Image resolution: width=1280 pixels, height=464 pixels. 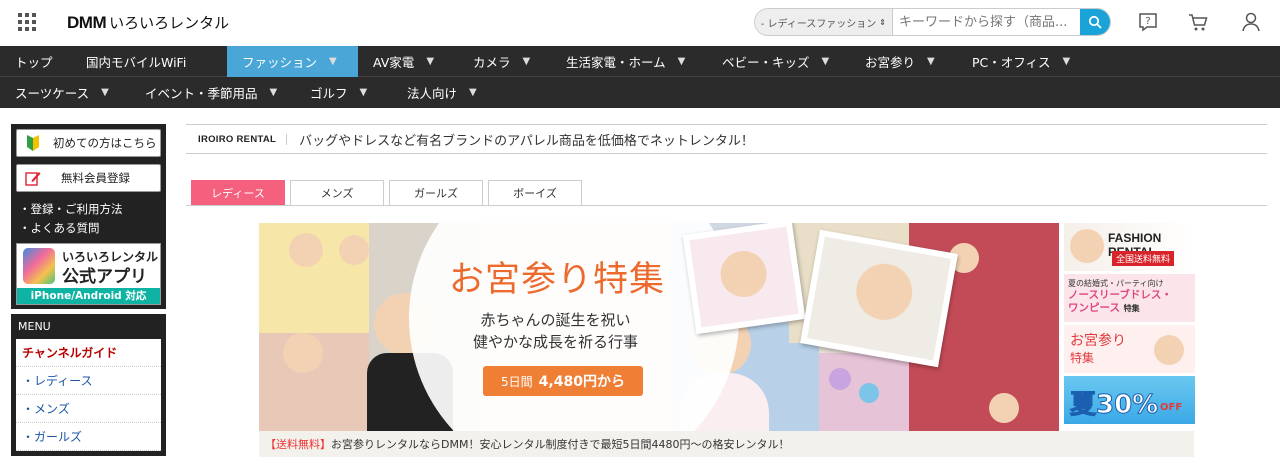 I want to click on help-icon: ?, so click(x=1148, y=22).